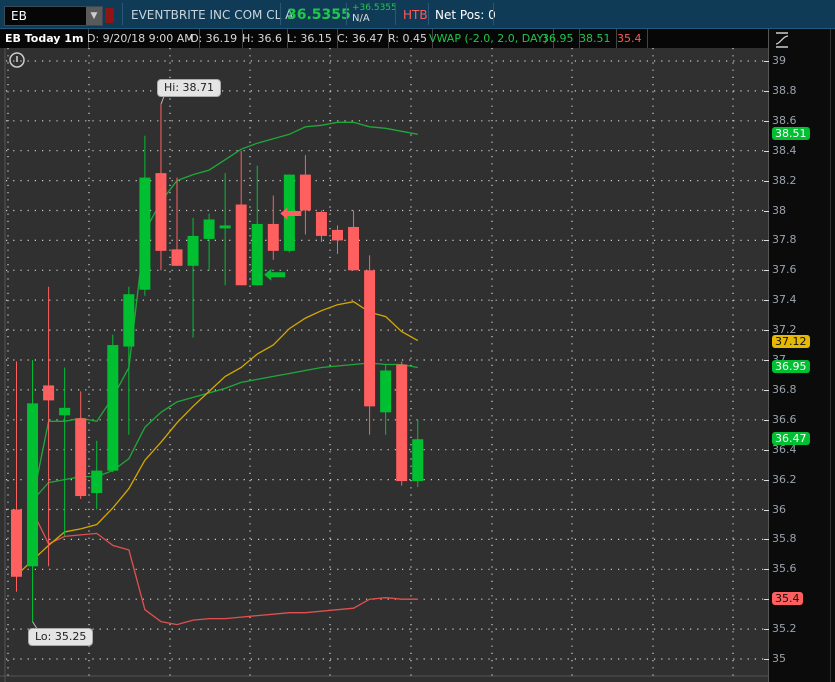  I want to click on price-tick-label: 36, so click(779, 509).